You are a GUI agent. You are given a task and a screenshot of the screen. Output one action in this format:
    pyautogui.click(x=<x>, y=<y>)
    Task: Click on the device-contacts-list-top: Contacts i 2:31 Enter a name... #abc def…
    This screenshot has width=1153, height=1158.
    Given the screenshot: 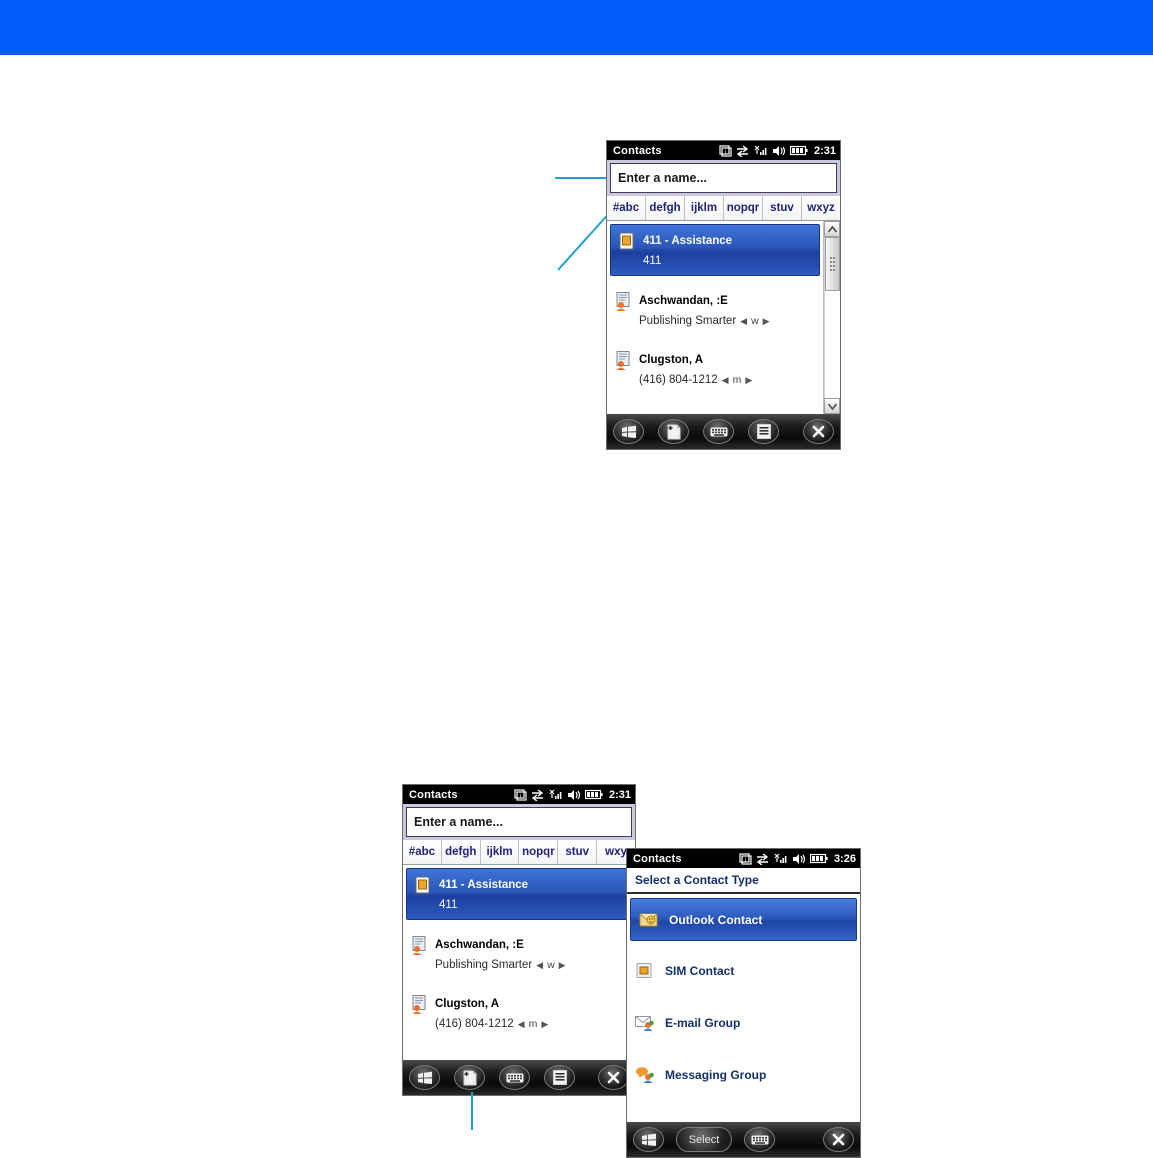 What is the action you would take?
    pyautogui.click(x=723, y=295)
    